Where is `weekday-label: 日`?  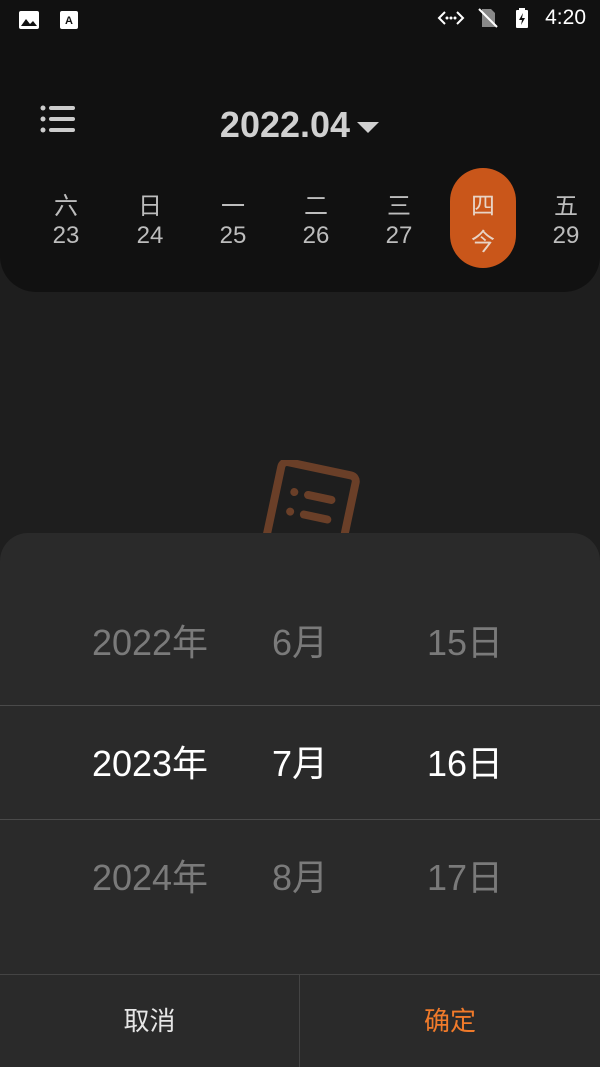 weekday-label: 日 is located at coordinates (150, 206).